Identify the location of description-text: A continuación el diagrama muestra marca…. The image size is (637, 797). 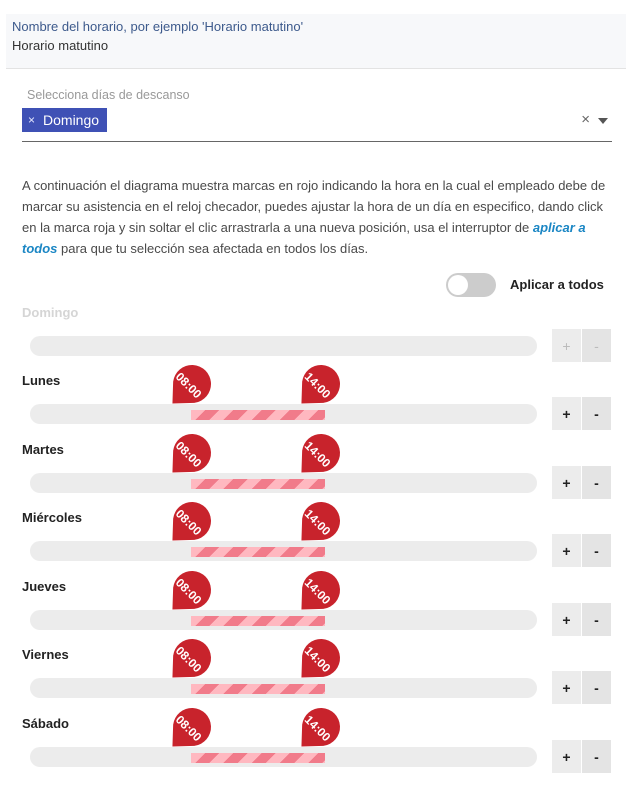
(314, 206).